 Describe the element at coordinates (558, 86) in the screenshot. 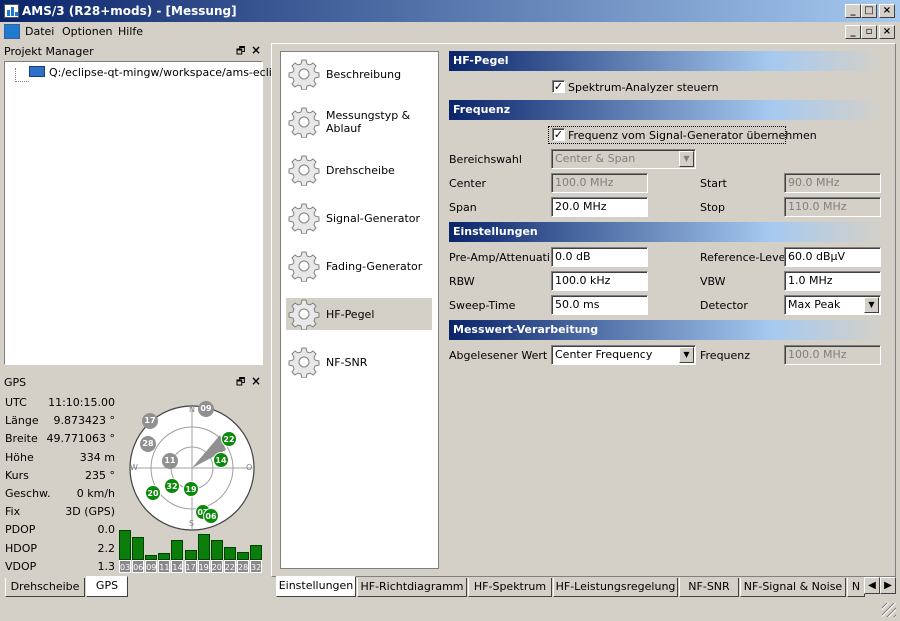

I see `analyzer-checkbox: ✓` at that location.